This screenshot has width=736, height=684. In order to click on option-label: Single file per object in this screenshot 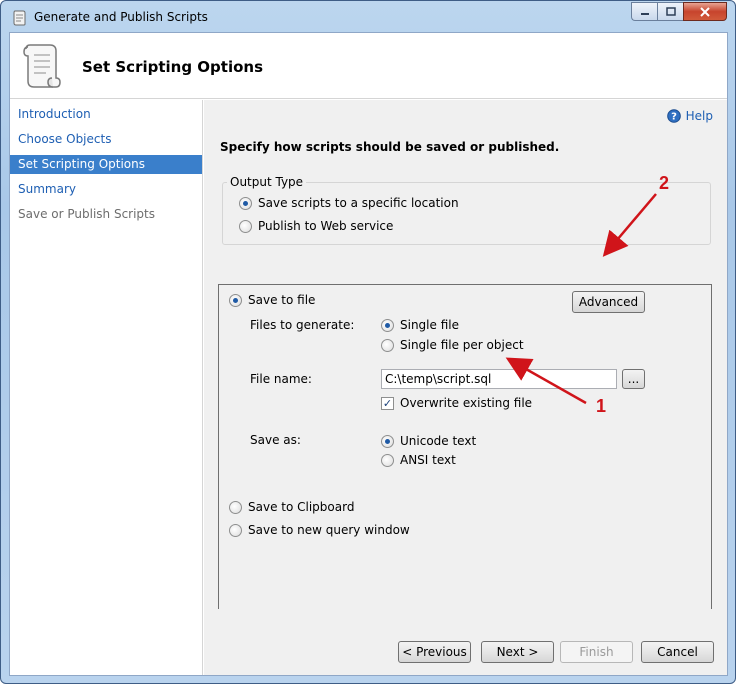, I will do `click(462, 345)`.